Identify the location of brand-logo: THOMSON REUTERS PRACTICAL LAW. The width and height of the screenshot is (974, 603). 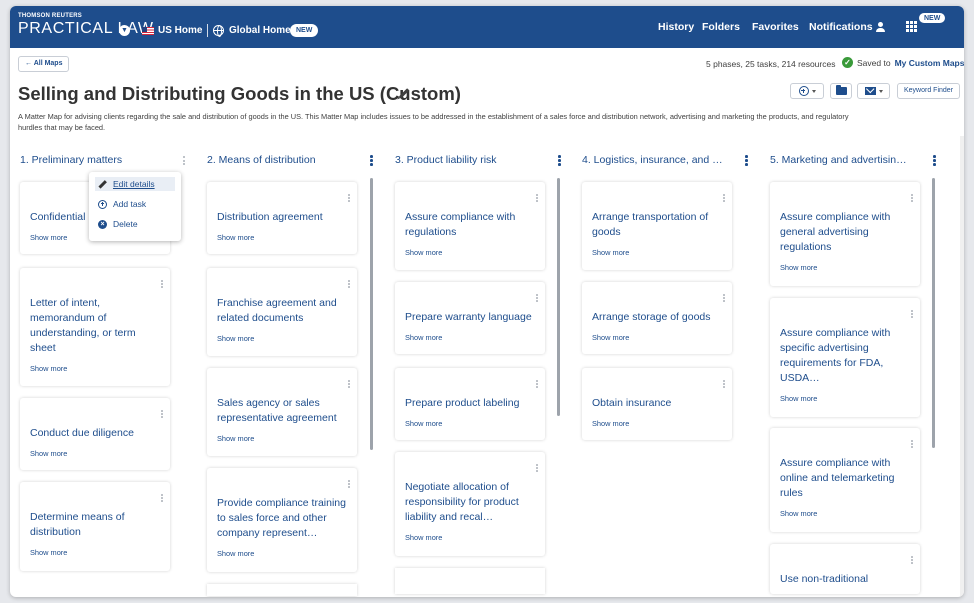
(86, 25).